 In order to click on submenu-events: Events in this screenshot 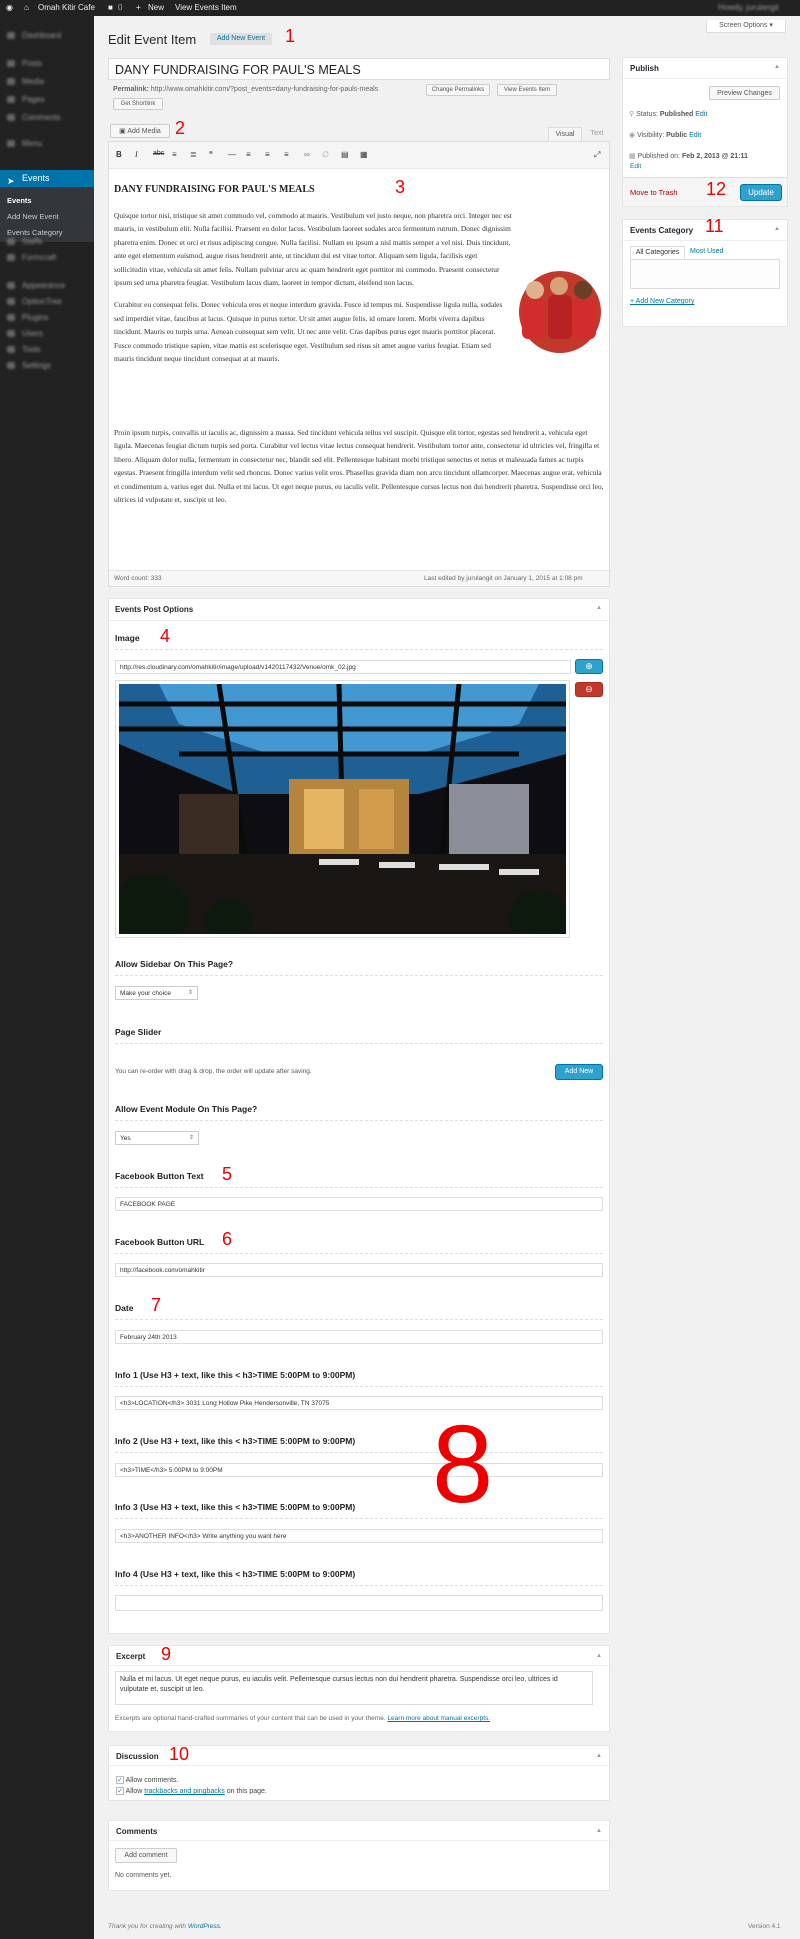, I will do `click(19, 200)`.